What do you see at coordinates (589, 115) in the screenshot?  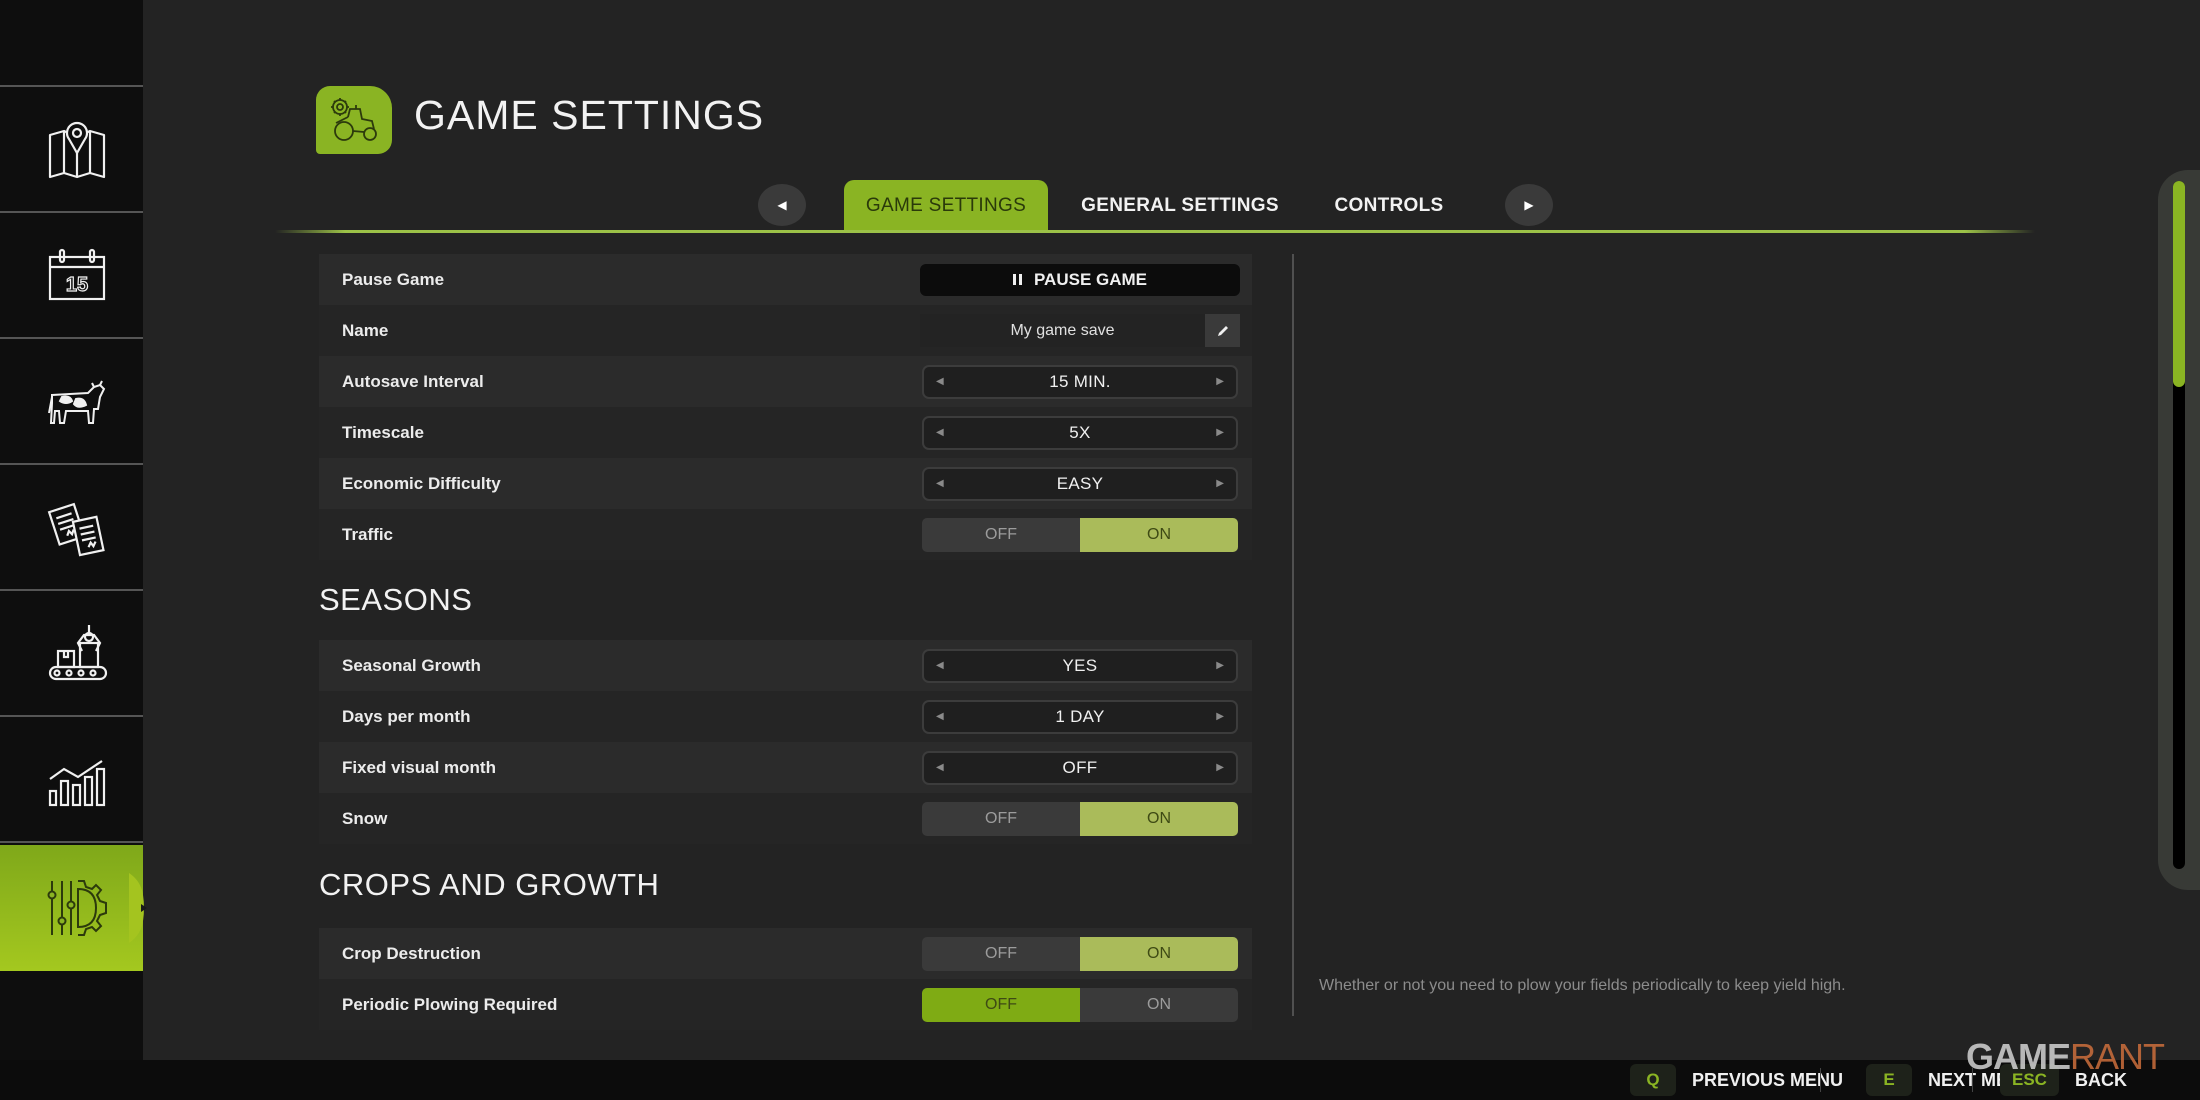 I see `page-title: GAME SETTINGS` at bounding box center [589, 115].